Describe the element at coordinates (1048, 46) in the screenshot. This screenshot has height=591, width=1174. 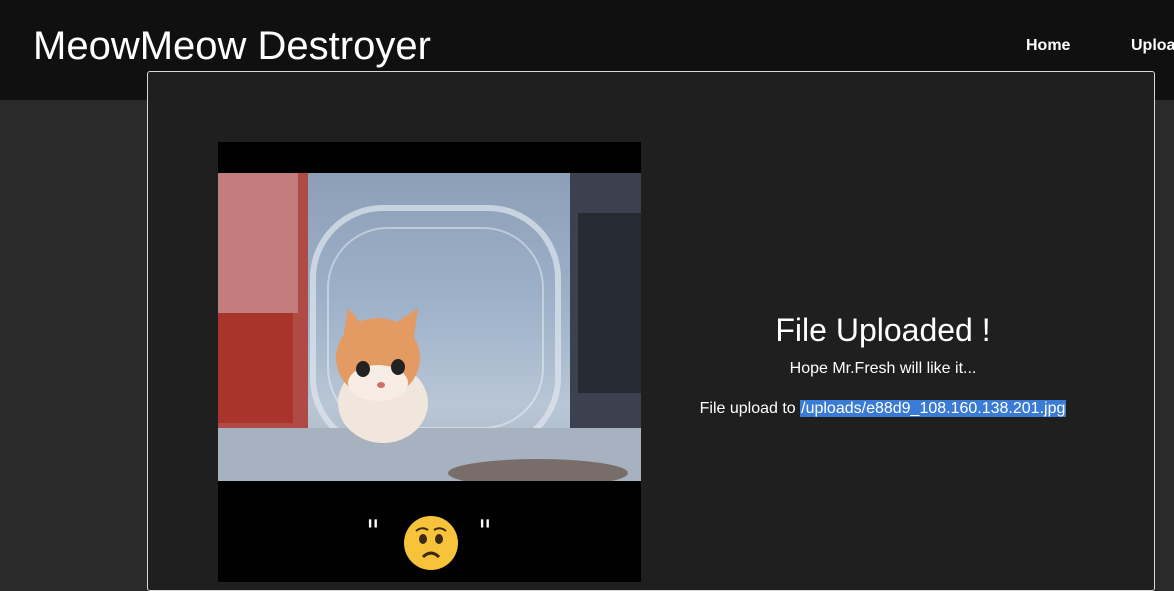
I see `nav-home-link: Home` at that location.